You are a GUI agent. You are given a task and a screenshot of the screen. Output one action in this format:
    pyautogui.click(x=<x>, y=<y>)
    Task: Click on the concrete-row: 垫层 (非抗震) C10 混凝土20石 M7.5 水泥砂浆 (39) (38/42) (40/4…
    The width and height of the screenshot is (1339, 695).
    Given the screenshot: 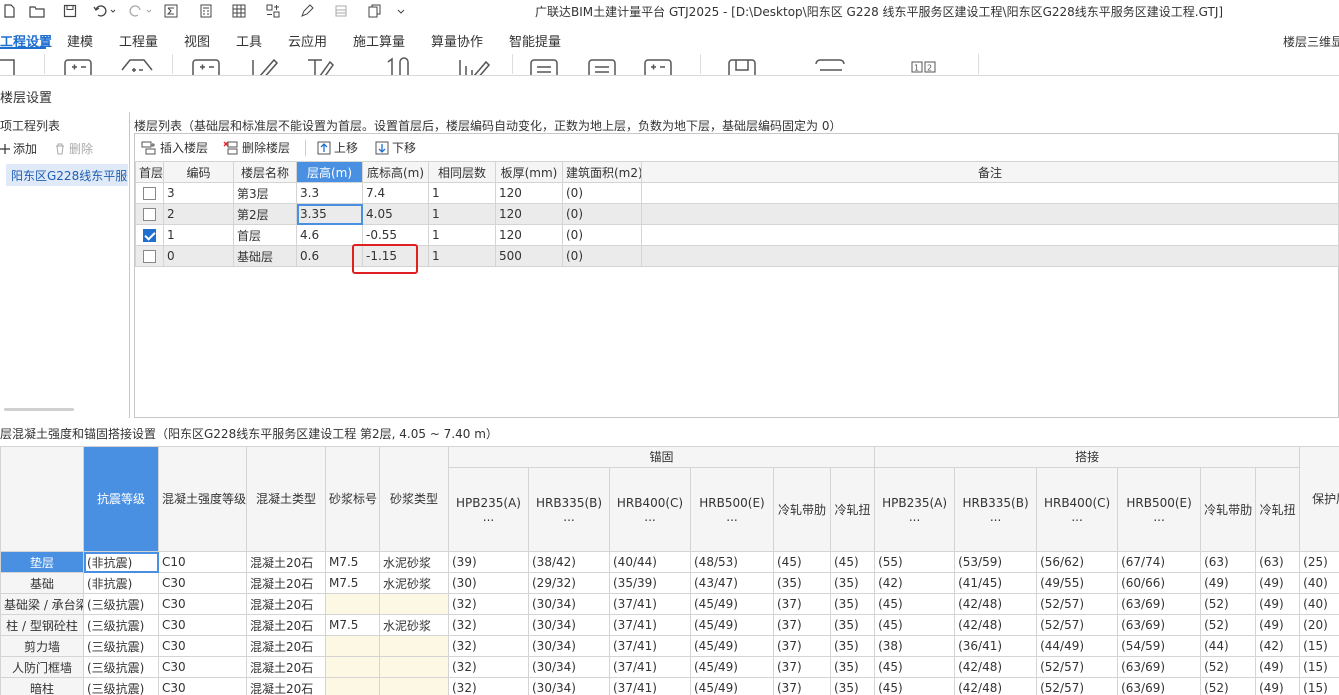 What is the action you would take?
    pyautogui.click(x=669, y=562)
    